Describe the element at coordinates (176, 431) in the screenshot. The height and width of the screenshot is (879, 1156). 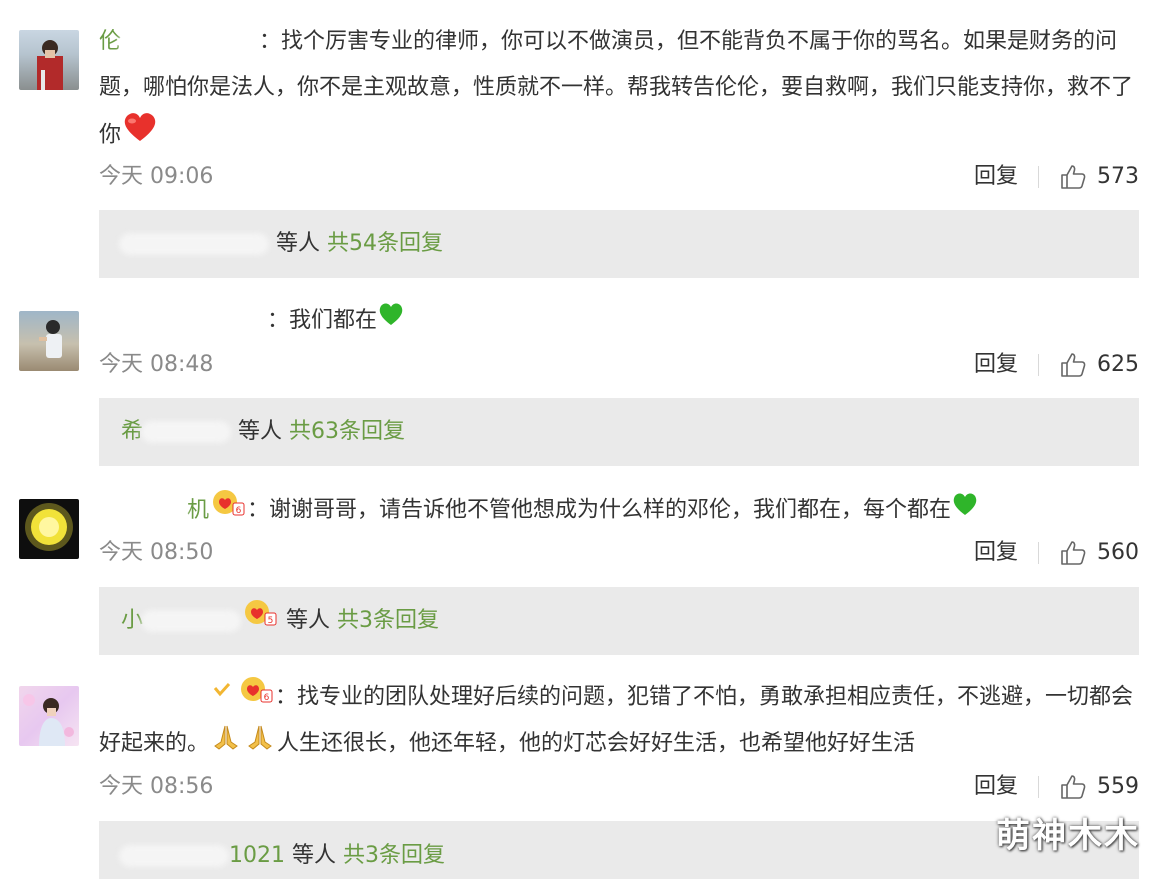
I see `reply-author: 希` at that location.